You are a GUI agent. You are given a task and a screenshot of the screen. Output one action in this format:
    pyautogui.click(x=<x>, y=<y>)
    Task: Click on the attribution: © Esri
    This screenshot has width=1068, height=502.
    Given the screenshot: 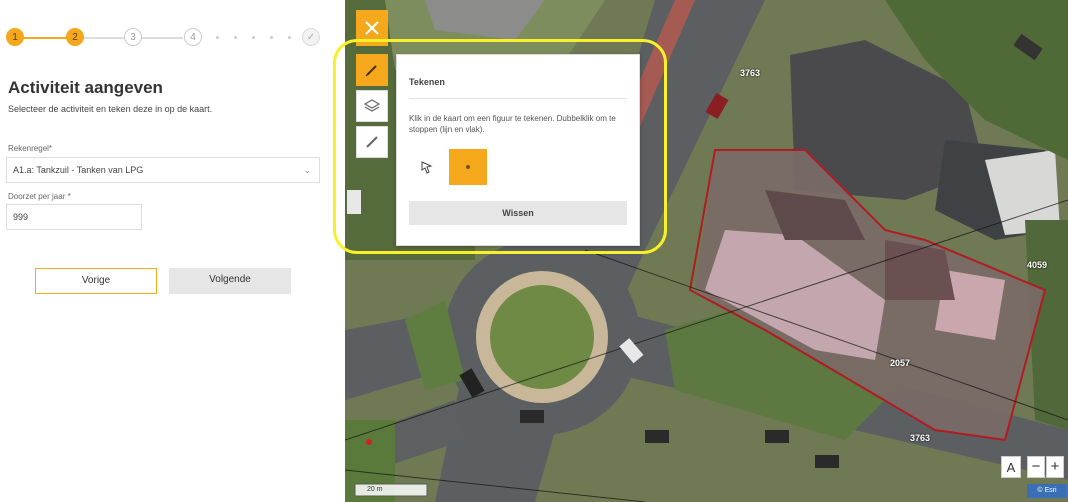 What is the action you would take?
    pyautogui.click(x=1047, y=491)
    